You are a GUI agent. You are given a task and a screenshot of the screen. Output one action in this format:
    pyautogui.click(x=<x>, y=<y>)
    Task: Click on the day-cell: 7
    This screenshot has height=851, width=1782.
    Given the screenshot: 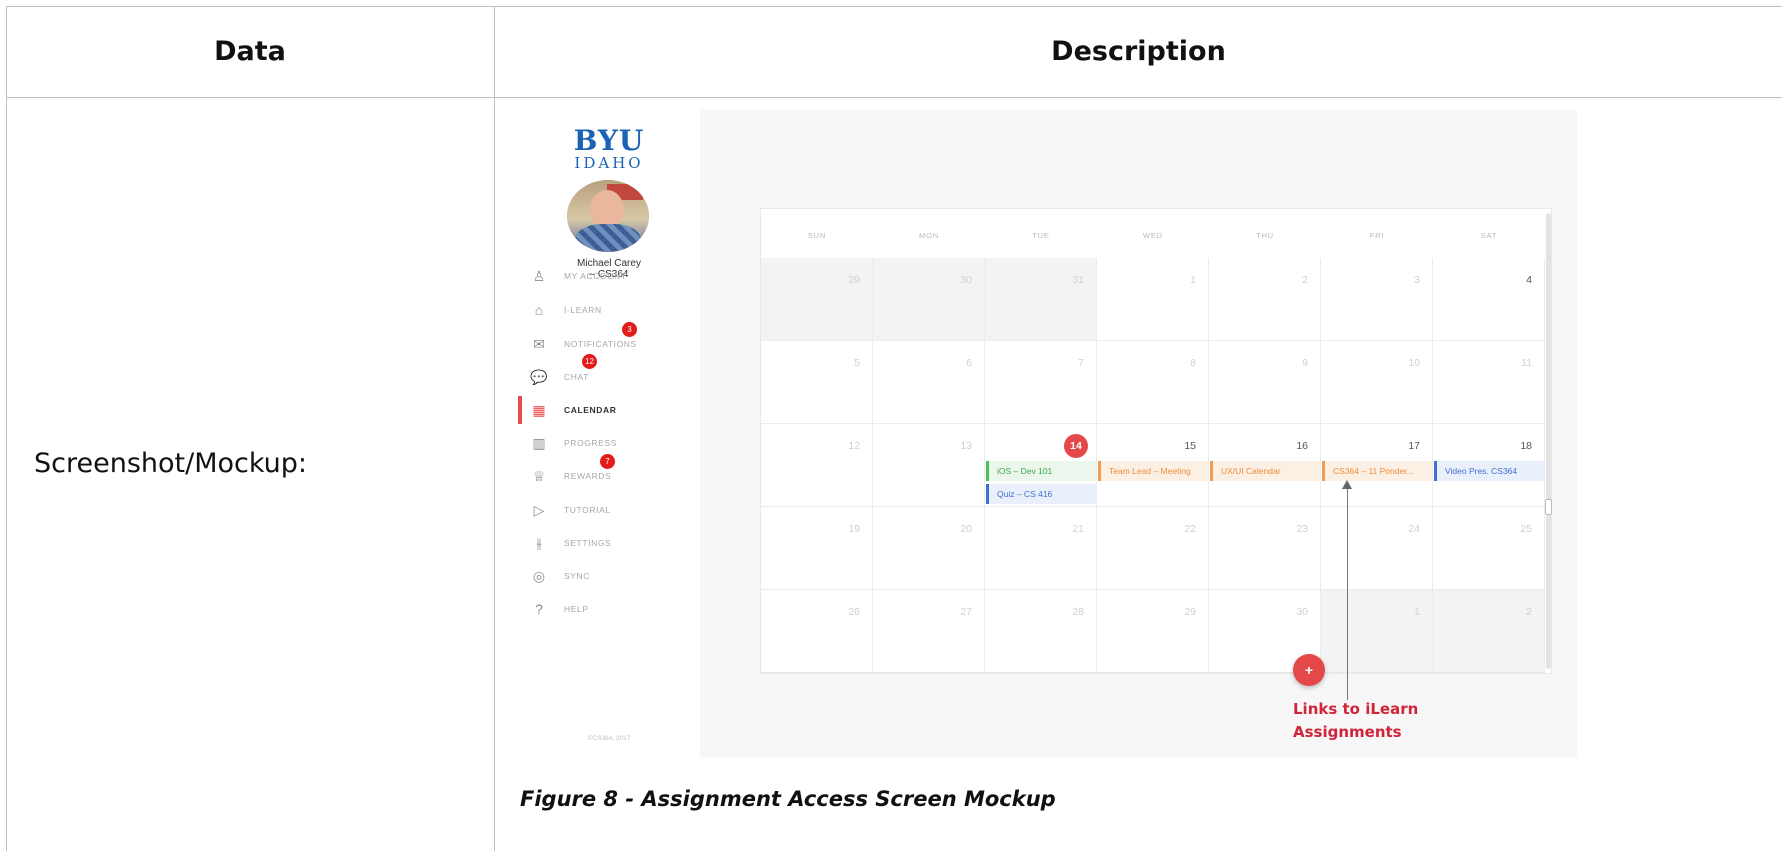 What is the action you would take?
    pyautogui.click(x=1041, y=382)
    